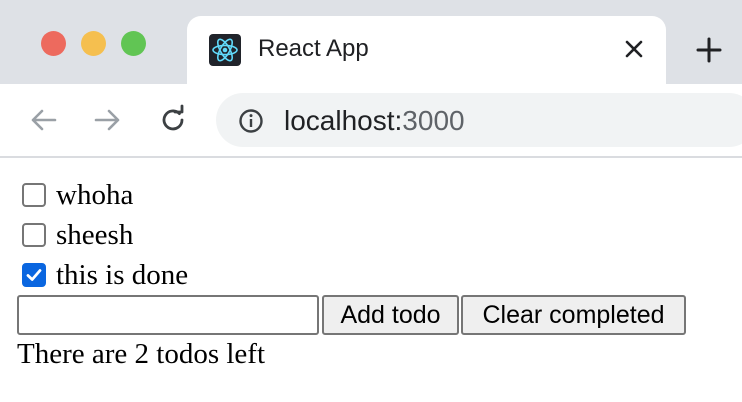  Describe the element at coordinates (709, 50) in the screenshot. I see `plus-icon` at that location.